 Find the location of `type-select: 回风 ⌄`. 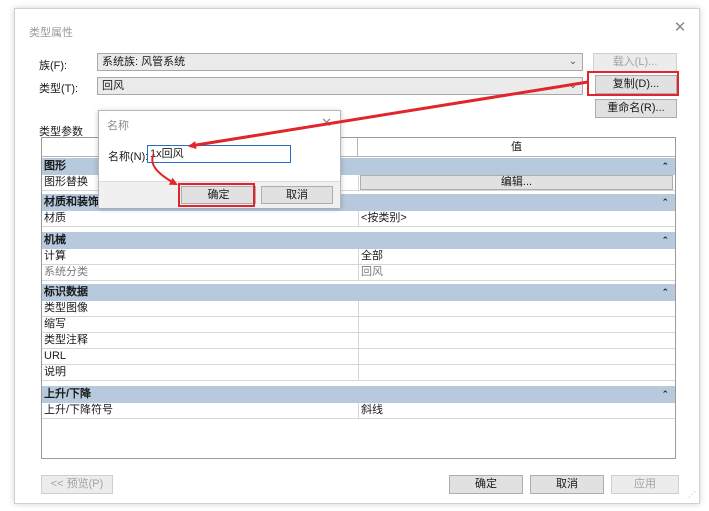

type-select: 回风 ⌄ is located at coordinates (340, 86).